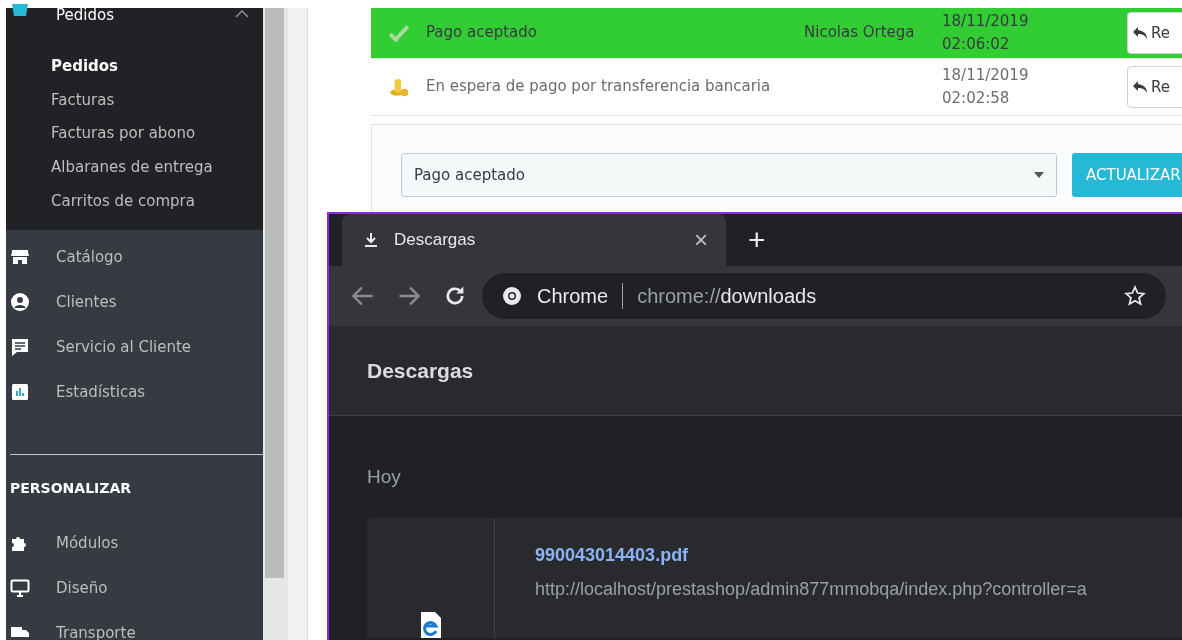 This screenshot has height=640, width=1182. Describe the element at coordinates (274, 293) in the screenshot. I see `scrollbar-thumb` at that location.